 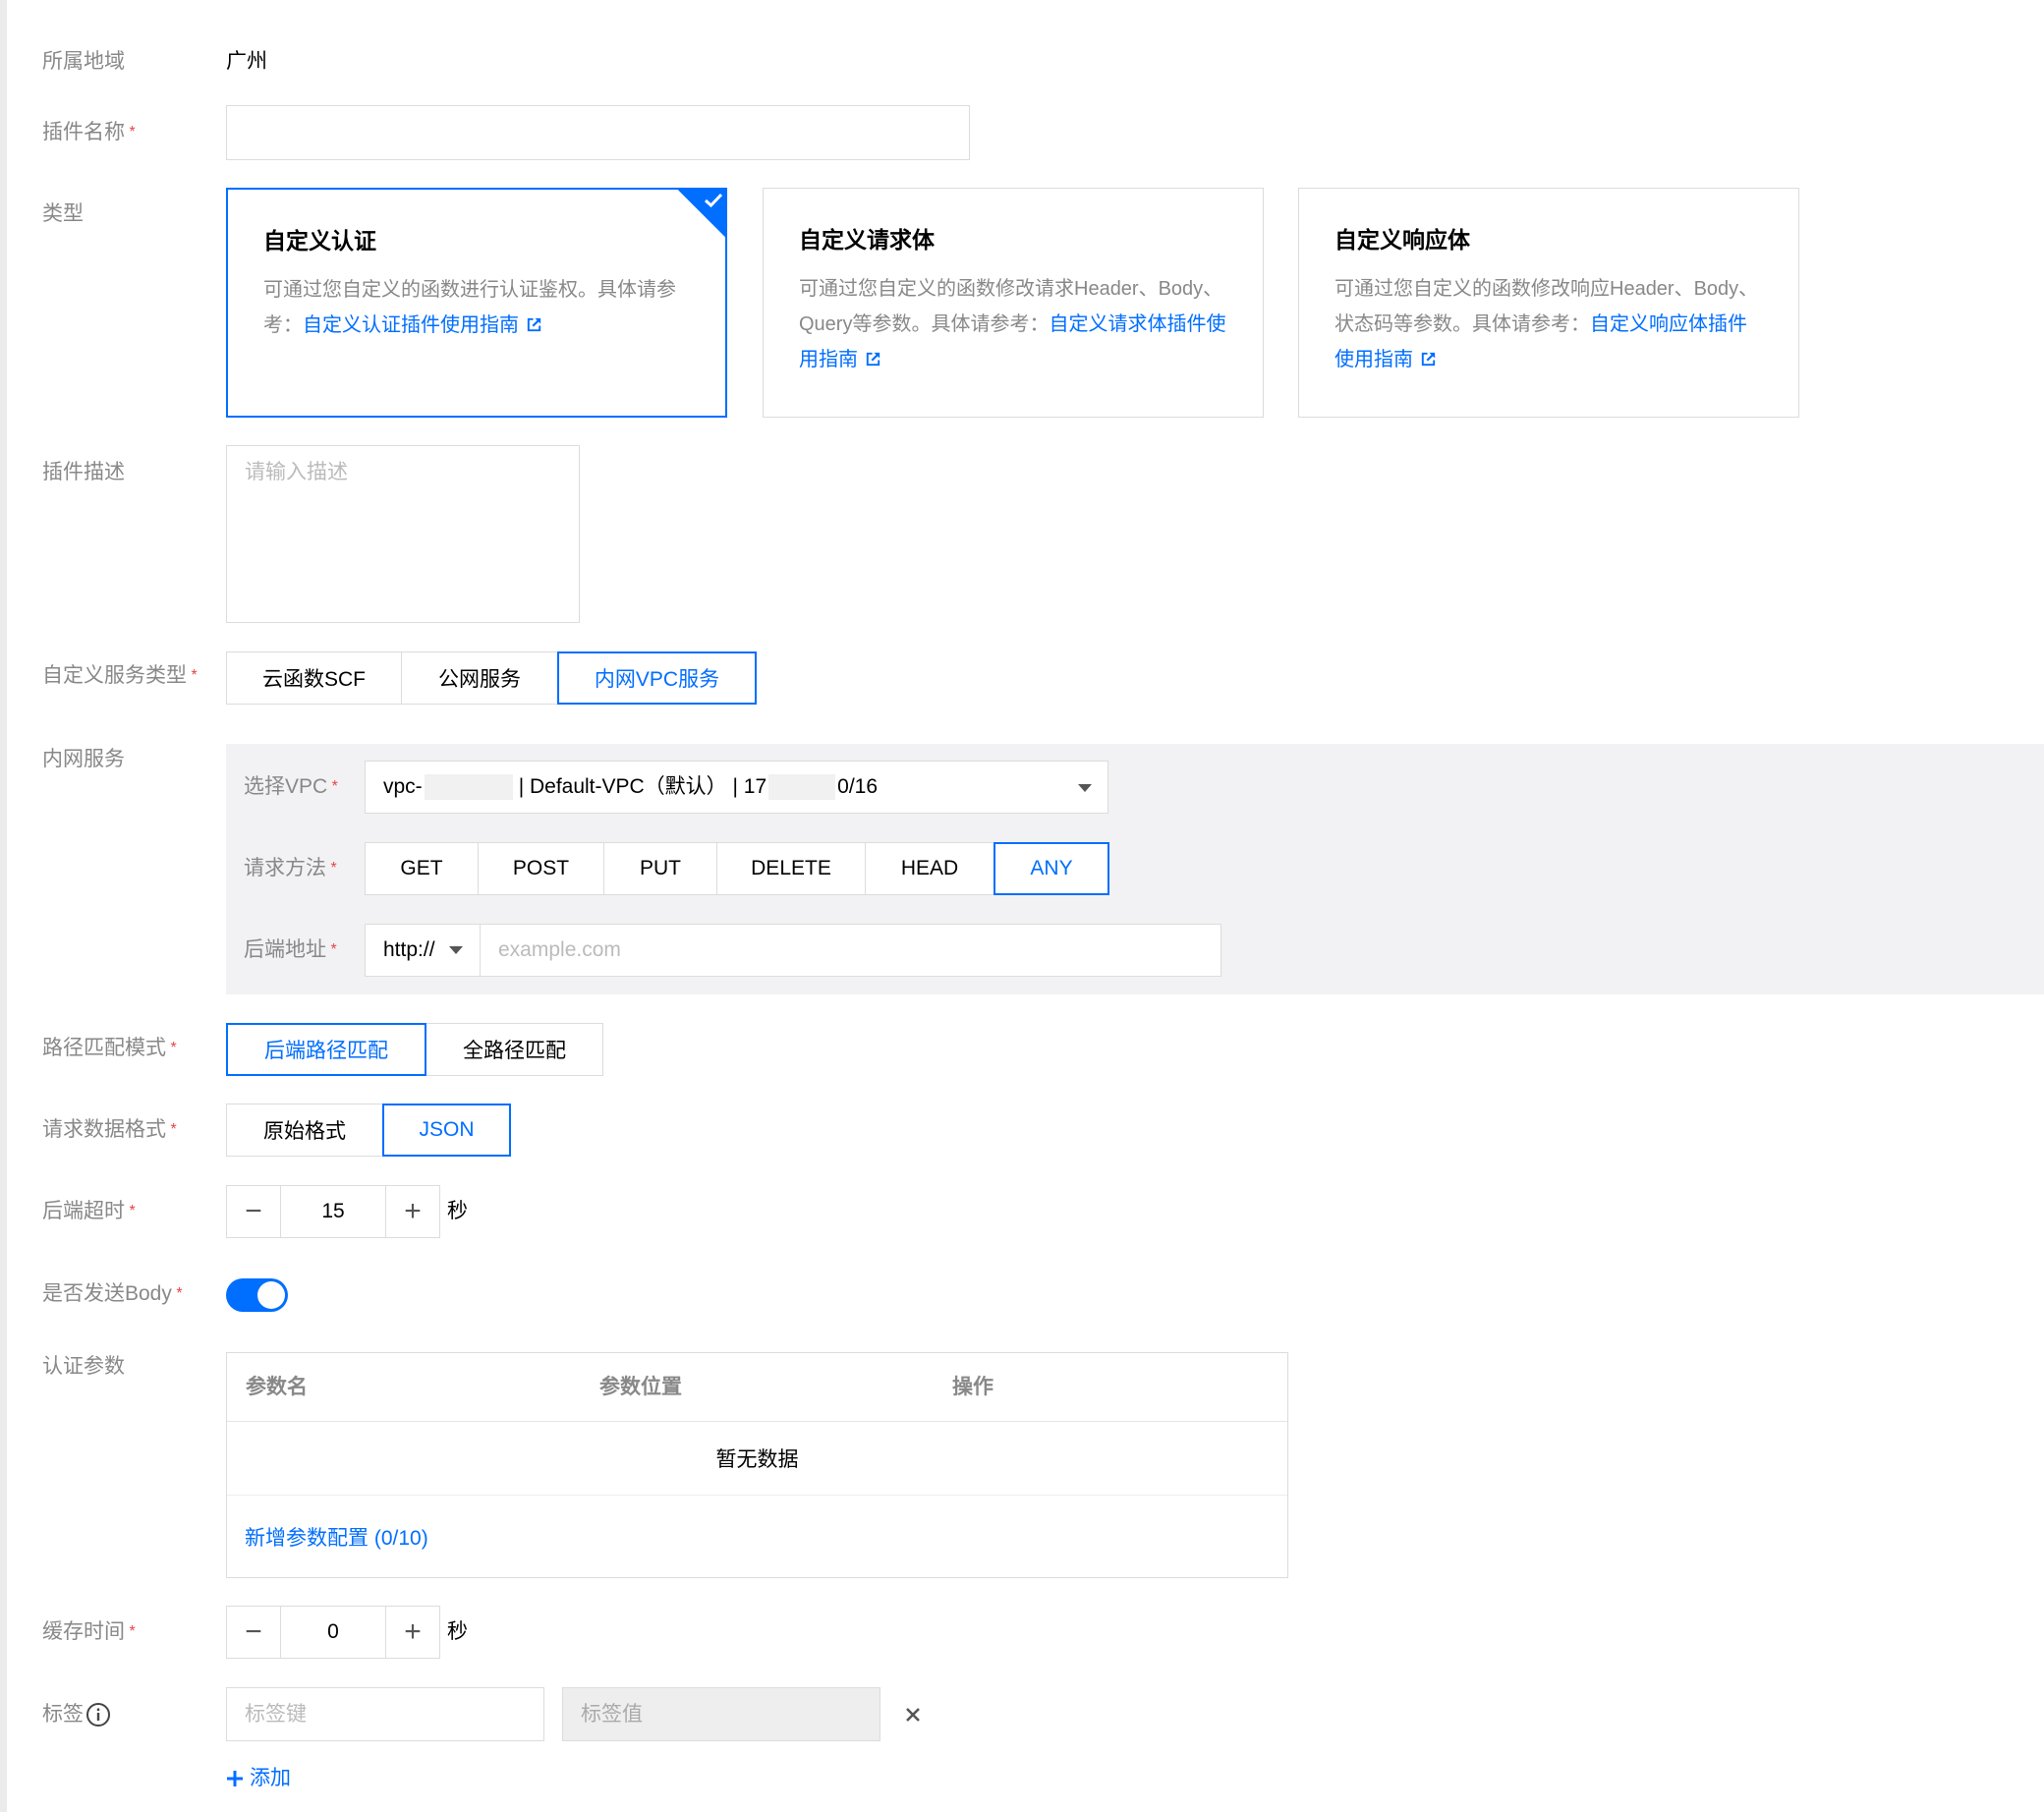 What do you see at coordinates (422, 869) in the screenshot?
I see `method-get: GET` at bounding box center [422, 869].